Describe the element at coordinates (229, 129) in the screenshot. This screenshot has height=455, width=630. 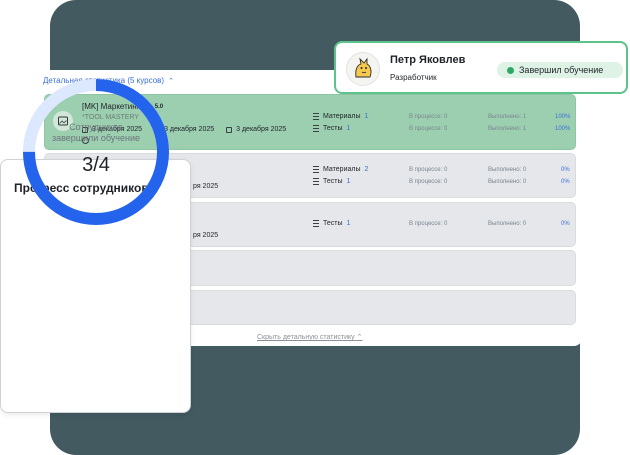
I see `calendar-icon` at that location.